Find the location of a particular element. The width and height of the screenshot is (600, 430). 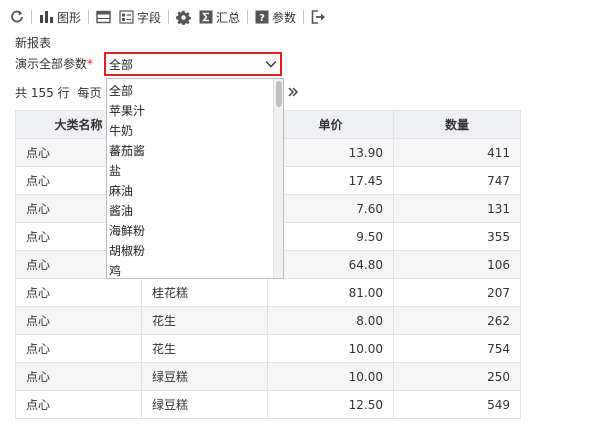

table-row: 点心 花生 10.00 754 is located at coordinates (268, 348).